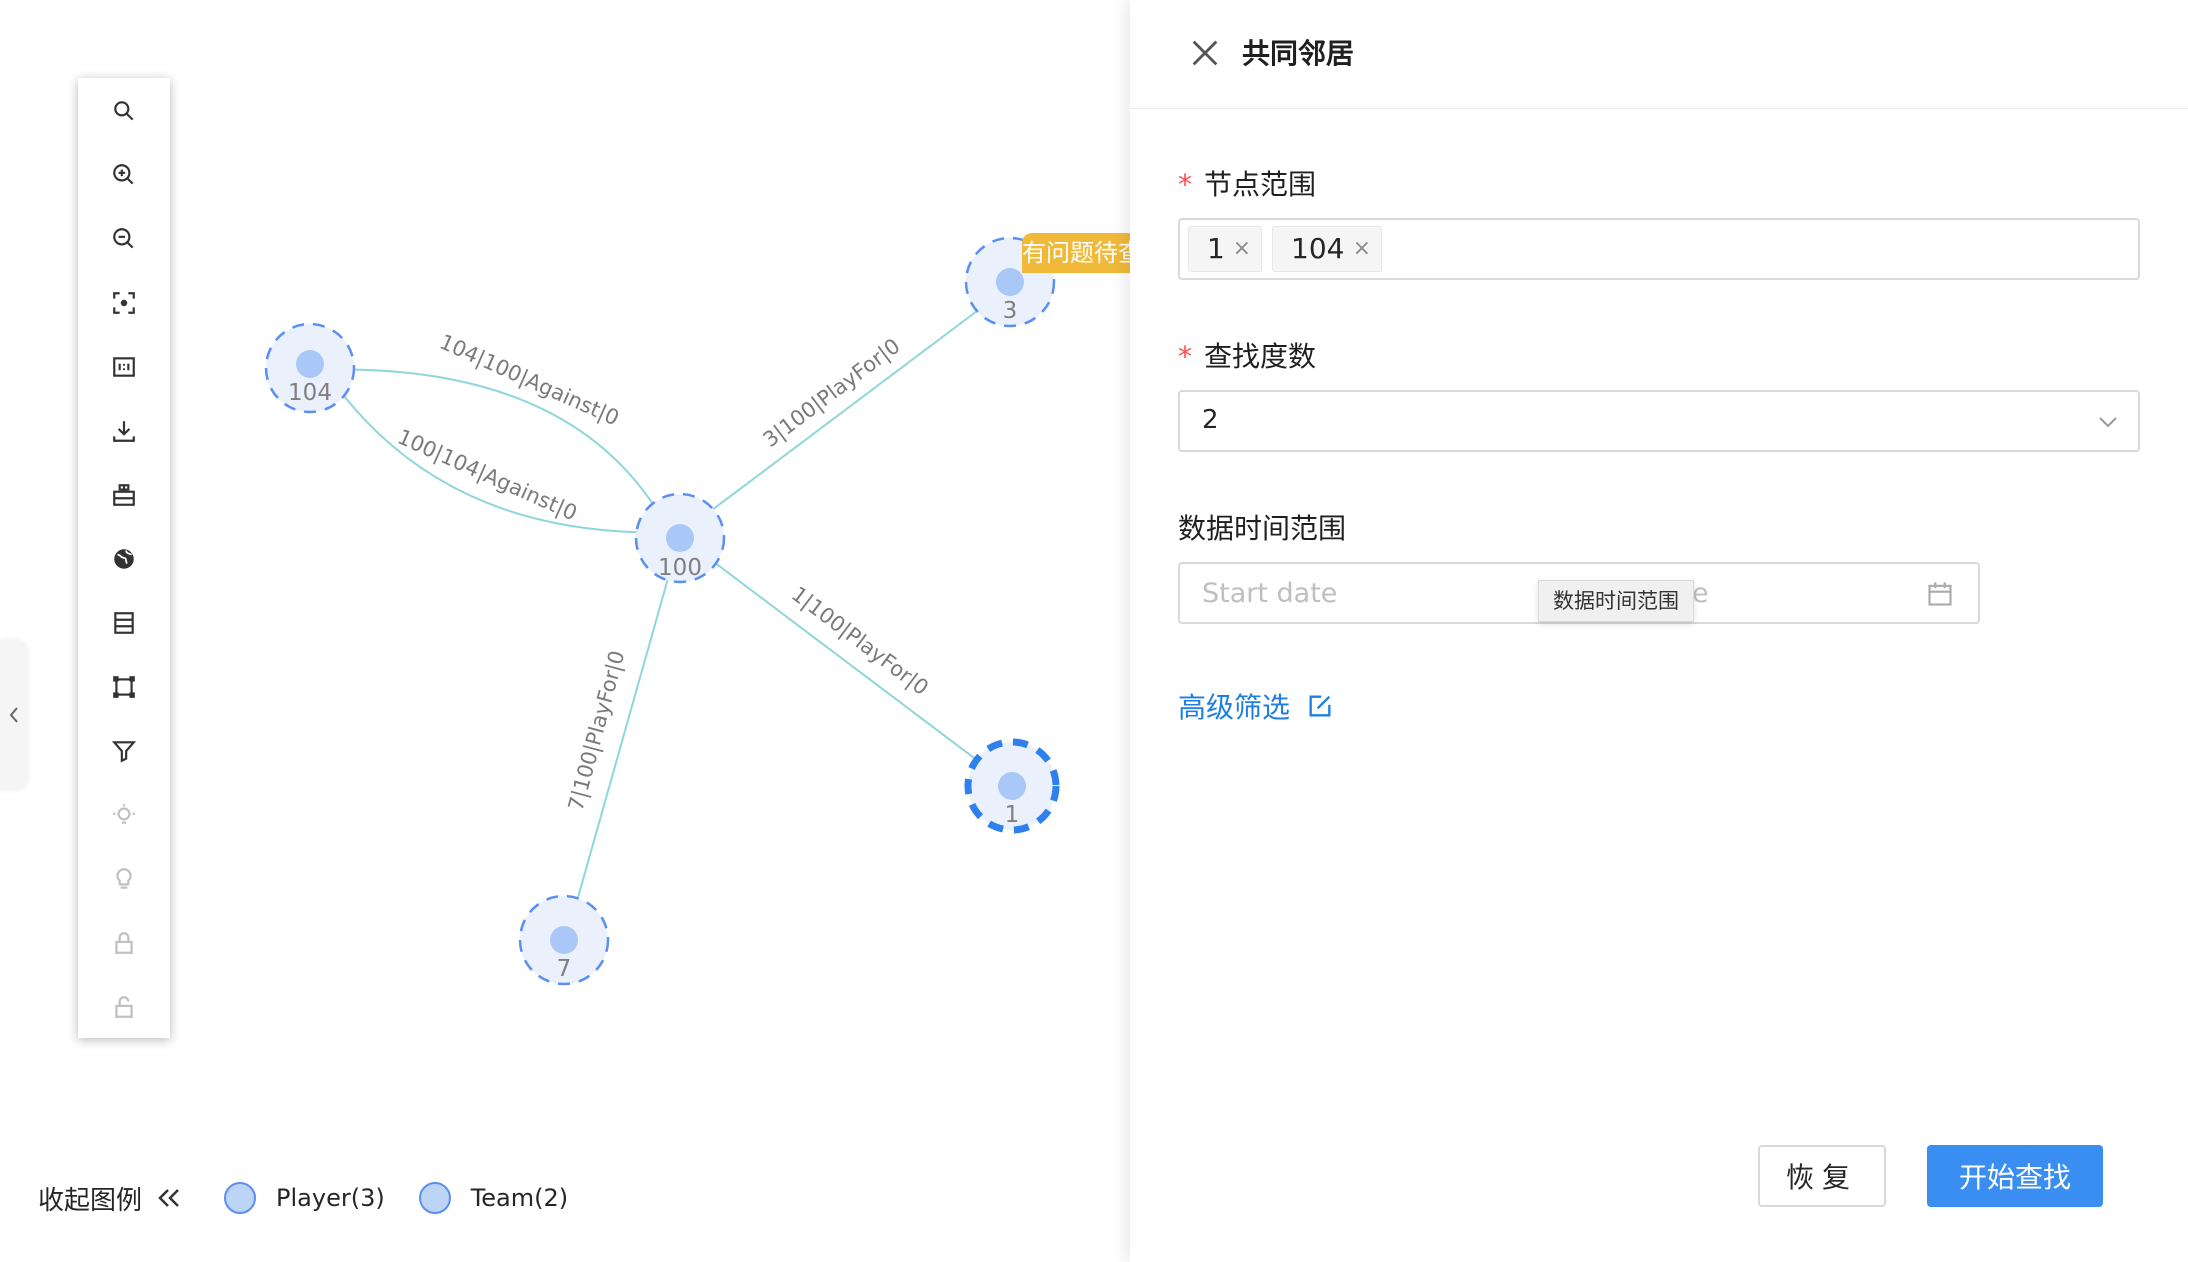 This screenshot has height=1262, width=2188. Describe the element at coordinates (1659, 54) in the screenshot. I see `drawer-header: 共同邻居` at that location.